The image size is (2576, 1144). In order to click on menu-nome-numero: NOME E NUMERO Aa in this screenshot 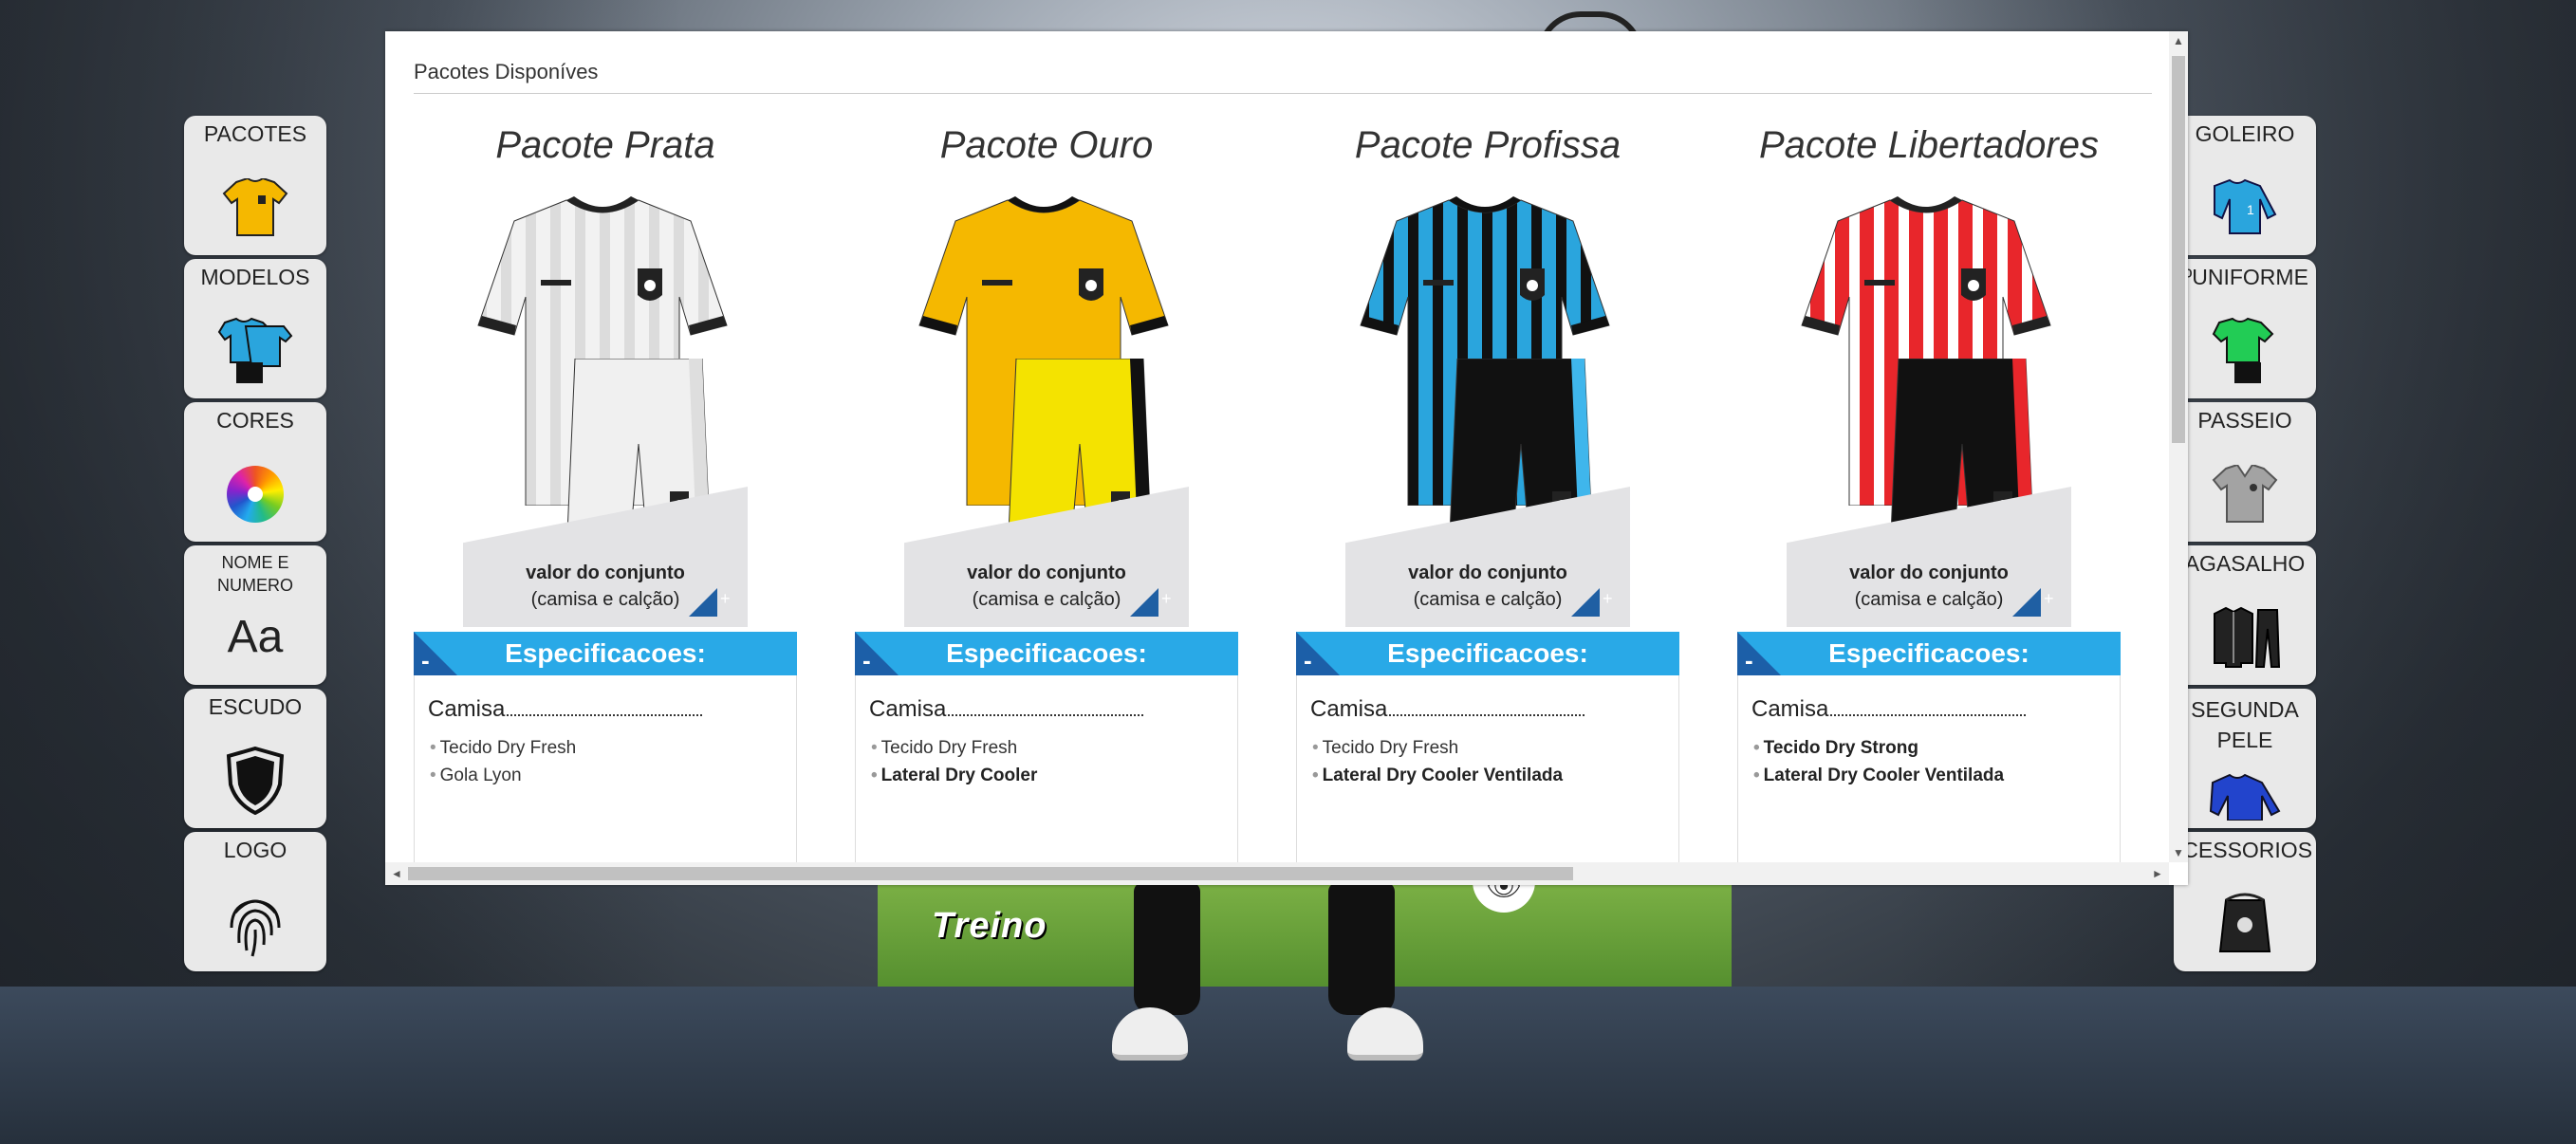, I will do `click(255, 615)`.